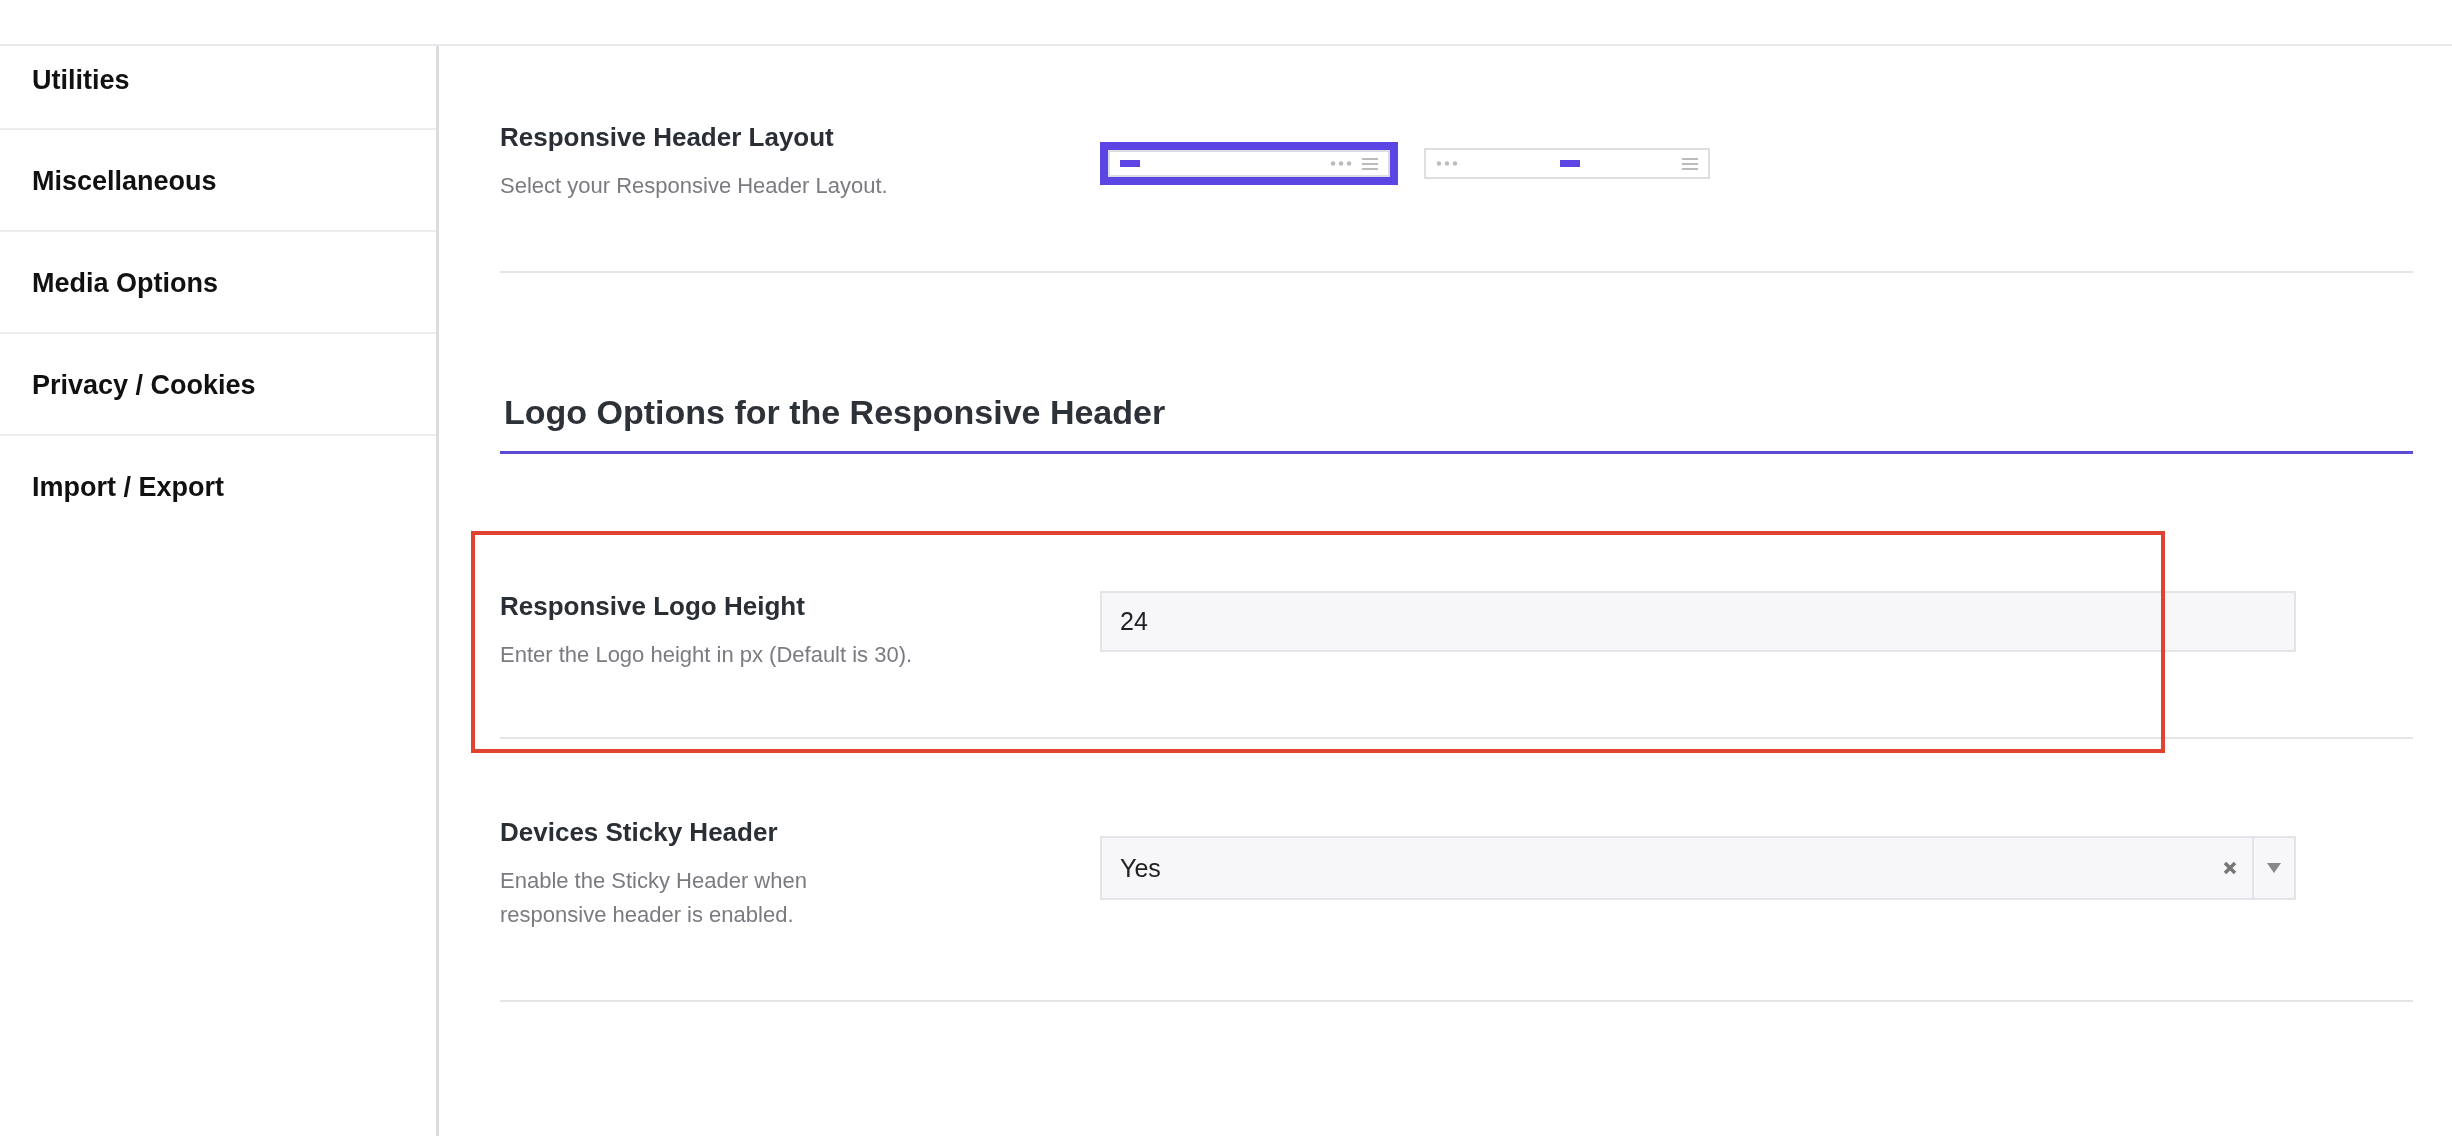  Describe the element at coordinates (1698, 868) in the screenshot. I see `sticky-header-select: Yes` at that location.